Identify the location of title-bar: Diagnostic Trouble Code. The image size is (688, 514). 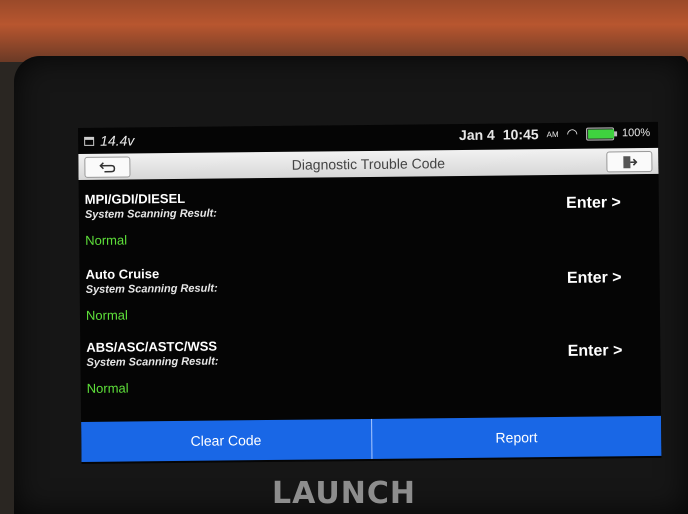
(368, 163).